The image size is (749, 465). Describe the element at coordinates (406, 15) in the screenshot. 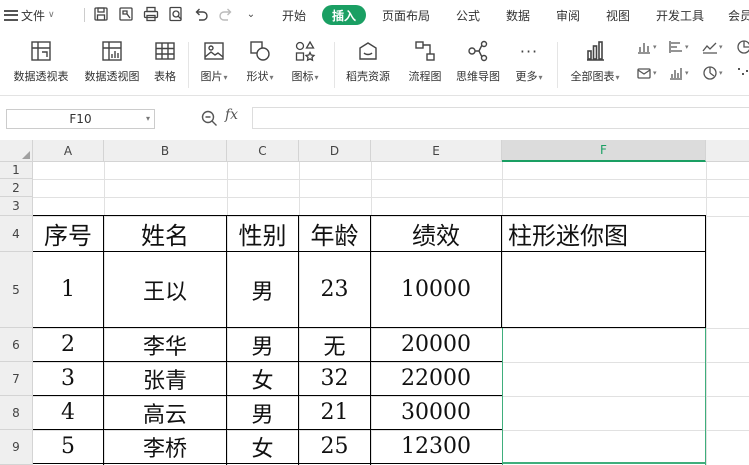

I see `tab-page-layout: 页面布局` at that location.